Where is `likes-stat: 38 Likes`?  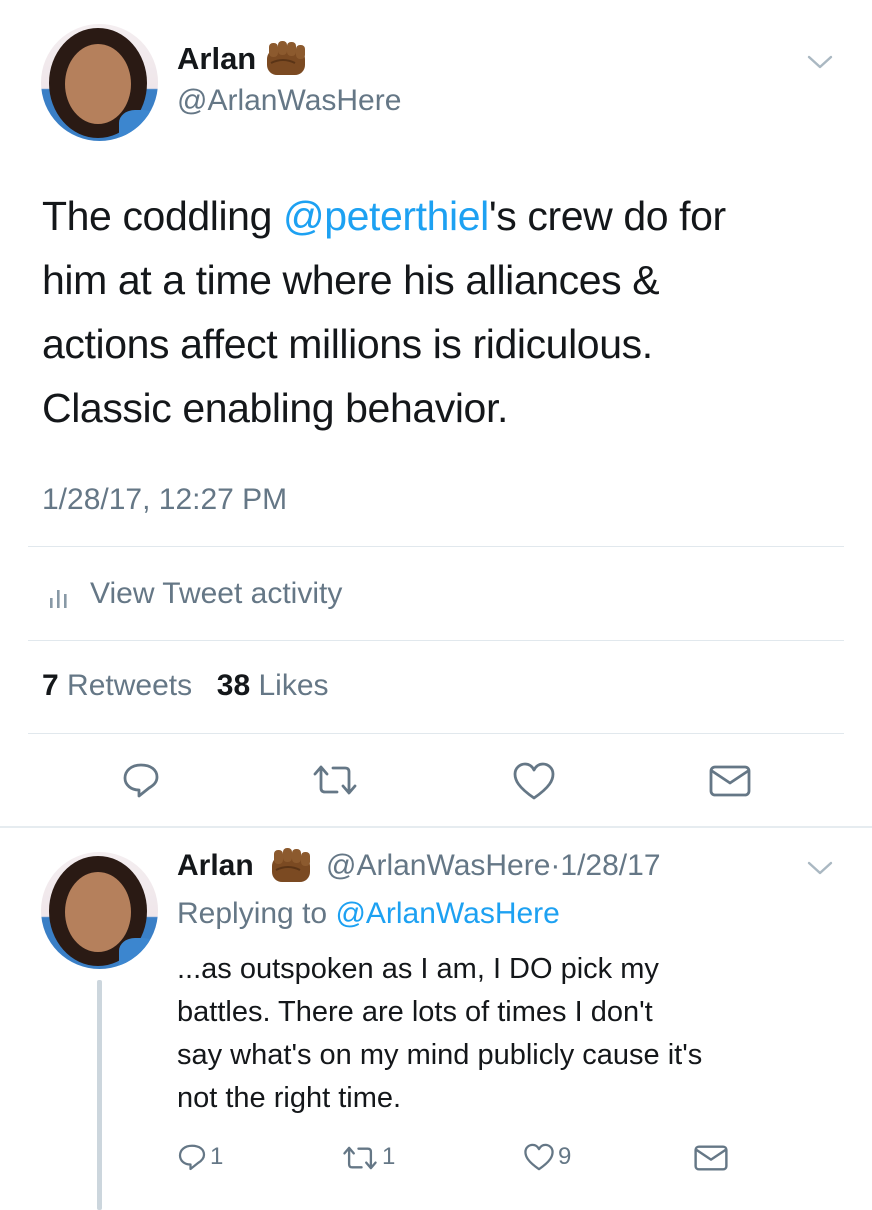 likes-stat: 38 Likes is located at coordinates (273, 685).